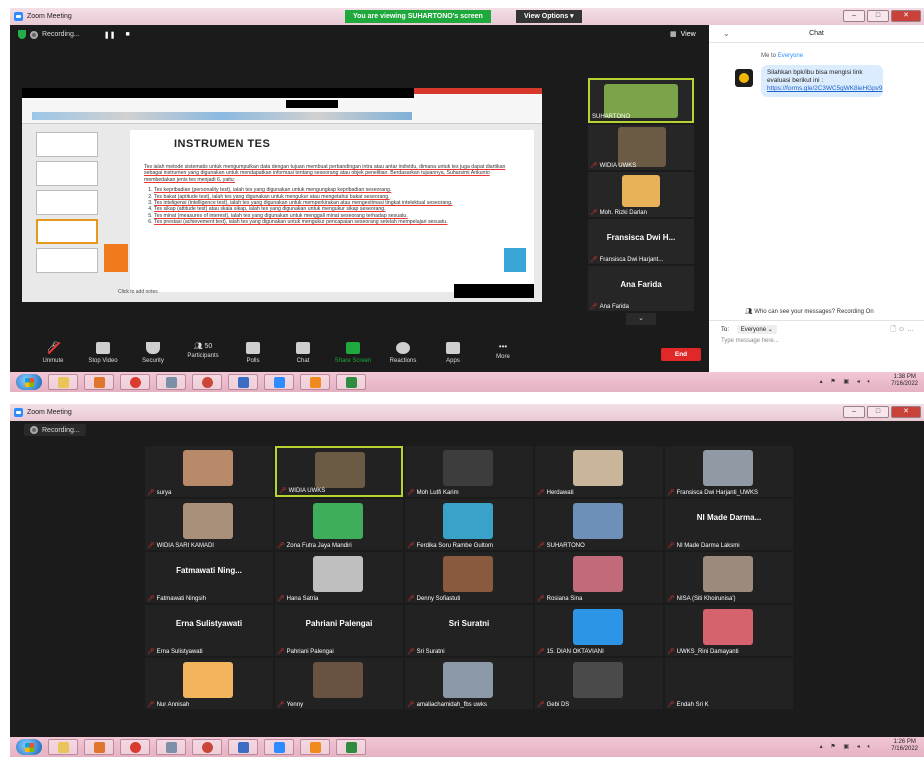 Image resolution: width=924 pixels, height=759 pixels. I want to click on participant-tile: 🎤︎ NISA (Siti Khoirunisa'), so click(729, 577).